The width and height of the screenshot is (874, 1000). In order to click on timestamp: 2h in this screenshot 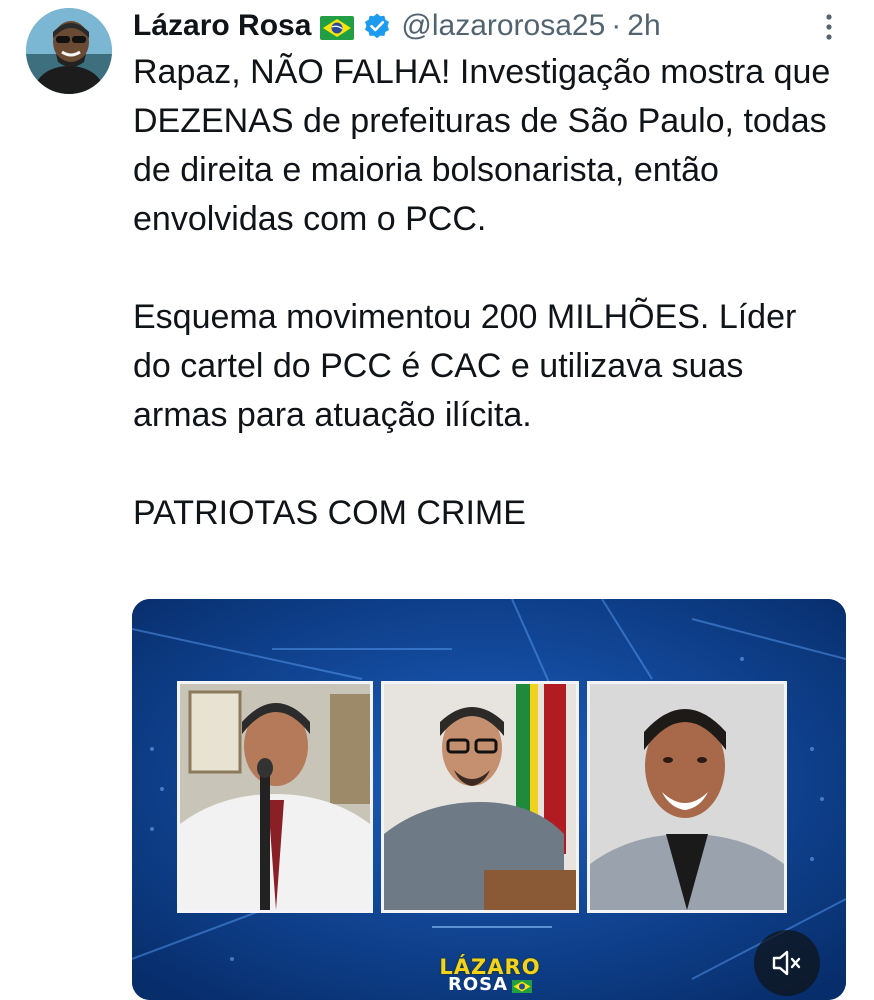, I will do `click(643, 26)`.